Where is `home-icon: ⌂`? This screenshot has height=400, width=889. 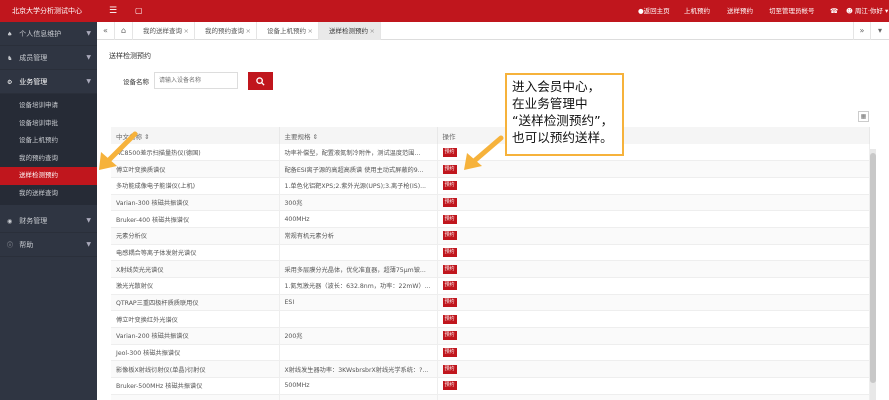
home-icon: ⌂ is located at coordinates (124, 31).